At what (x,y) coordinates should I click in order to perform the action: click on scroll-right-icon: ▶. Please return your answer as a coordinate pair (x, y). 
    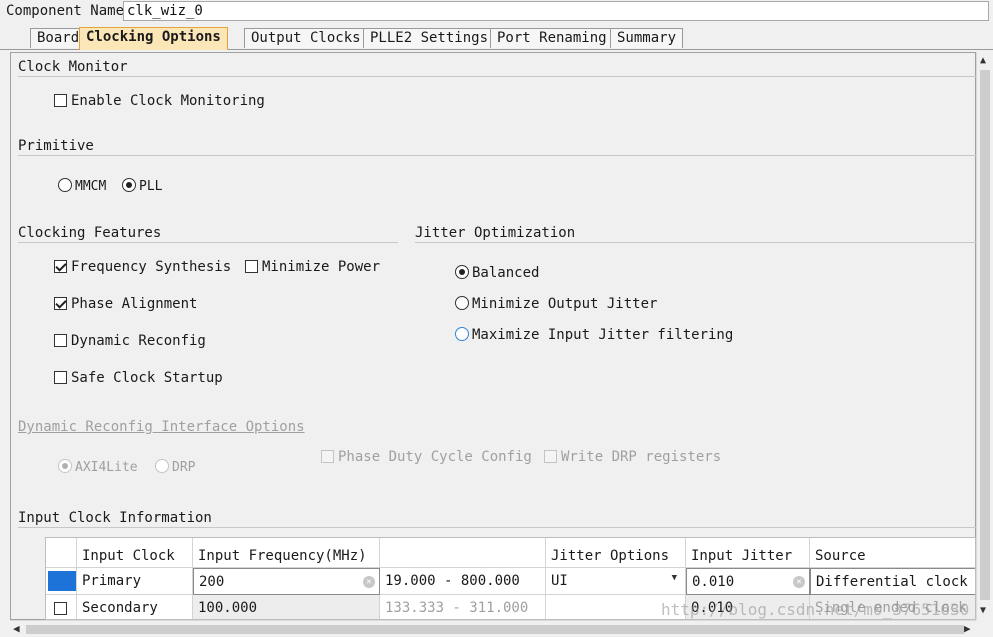
    Looking at the image, I should click on (967, 628).